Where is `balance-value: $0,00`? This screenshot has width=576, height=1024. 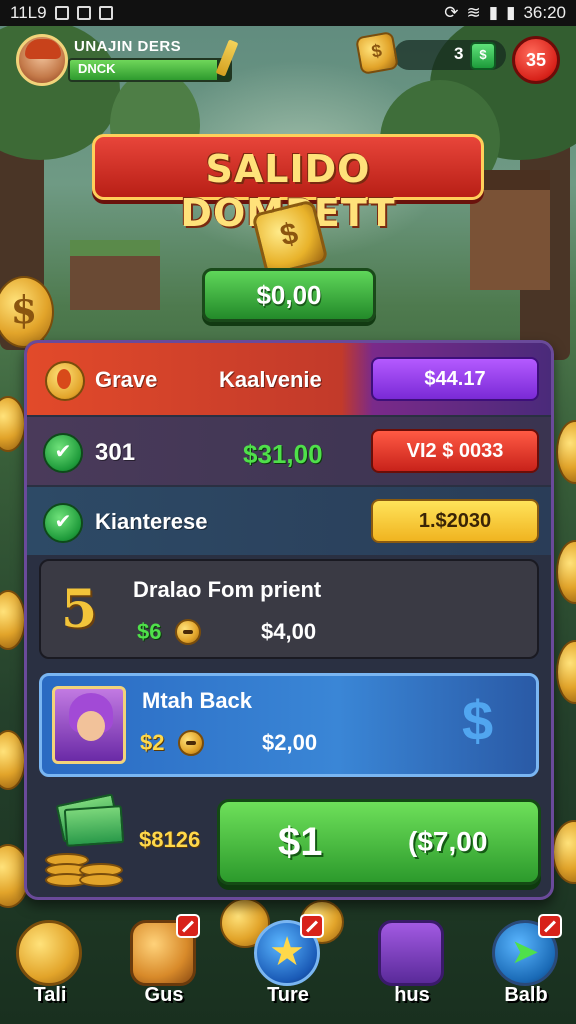 balance-value: $0,00 is located at coordinates (289, 295).